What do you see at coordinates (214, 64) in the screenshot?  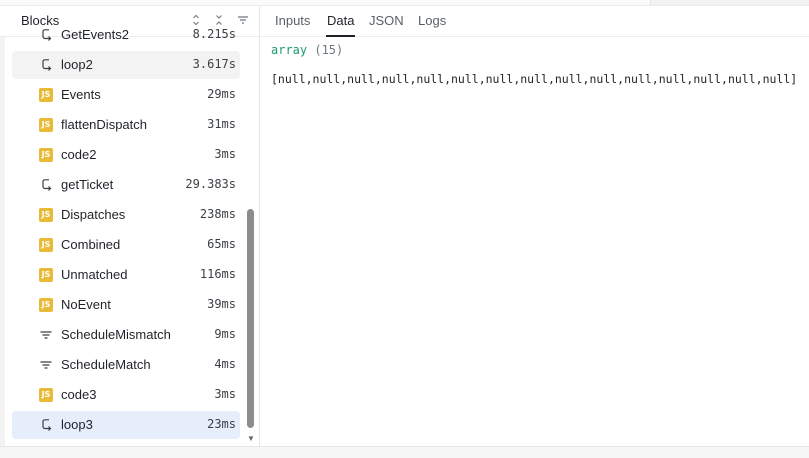 I see `block-duration: 3.617s` at bounding box center [214, 64].